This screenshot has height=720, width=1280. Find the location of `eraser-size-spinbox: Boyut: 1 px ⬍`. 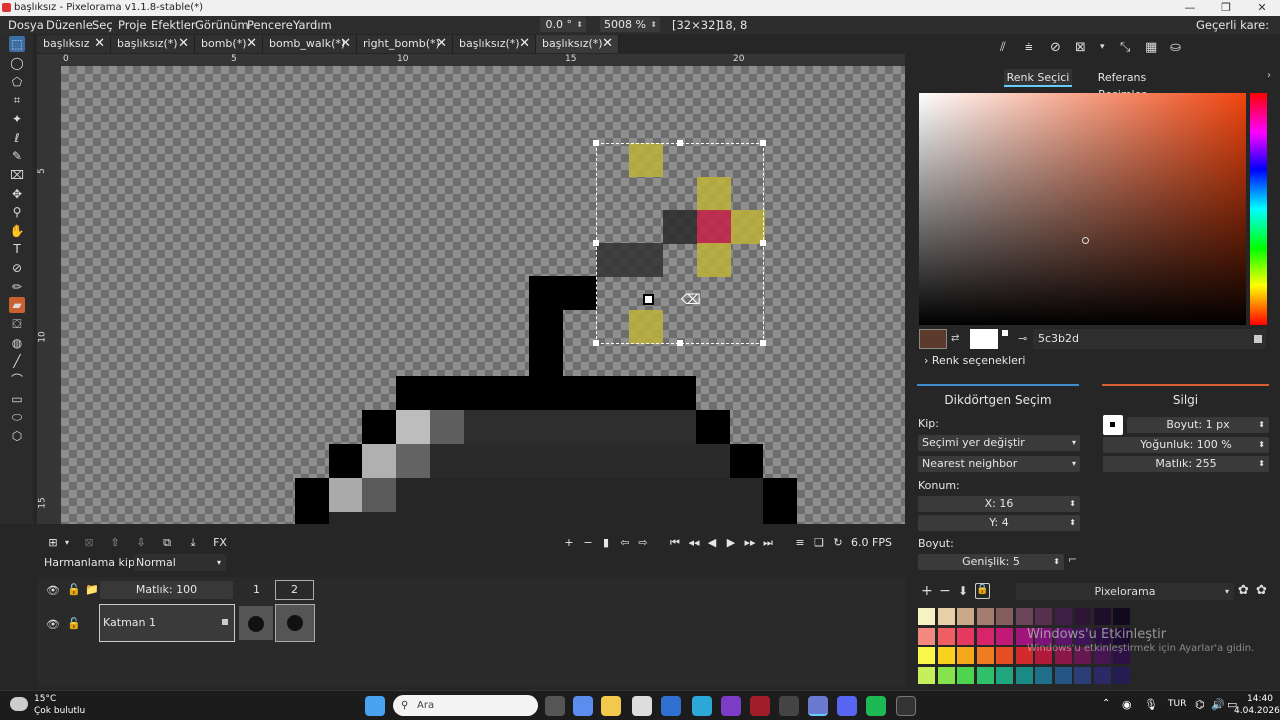

eraser-size-spinbox: Boyut: 1 px ⬍ is located at coordinates (1198, 425).